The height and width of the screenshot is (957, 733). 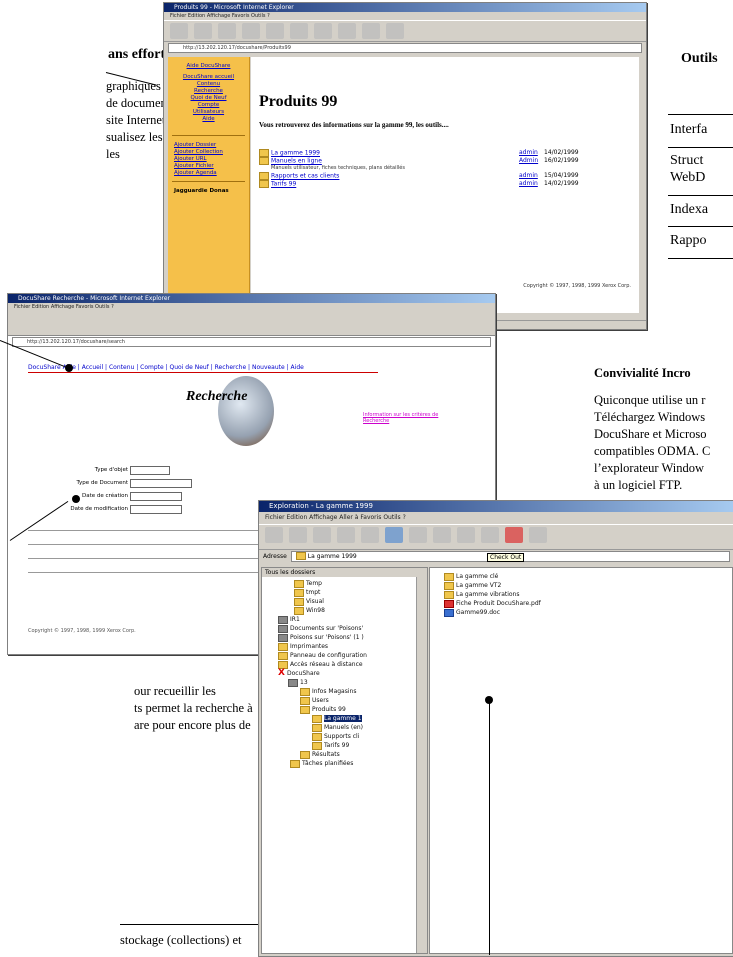 I want to click on callout-line: our recueillir les, so click(x=175, y=691).